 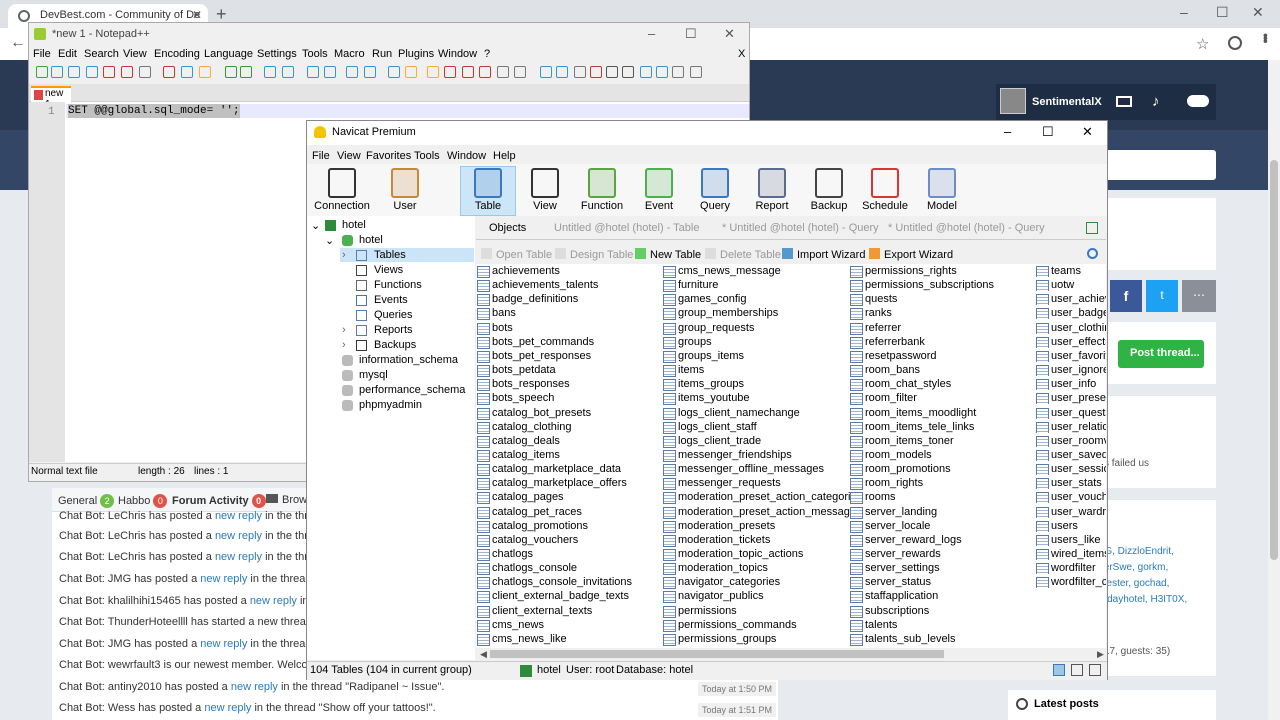 I want to click on notepad-menu-view: View, so click(x=135, y=54).